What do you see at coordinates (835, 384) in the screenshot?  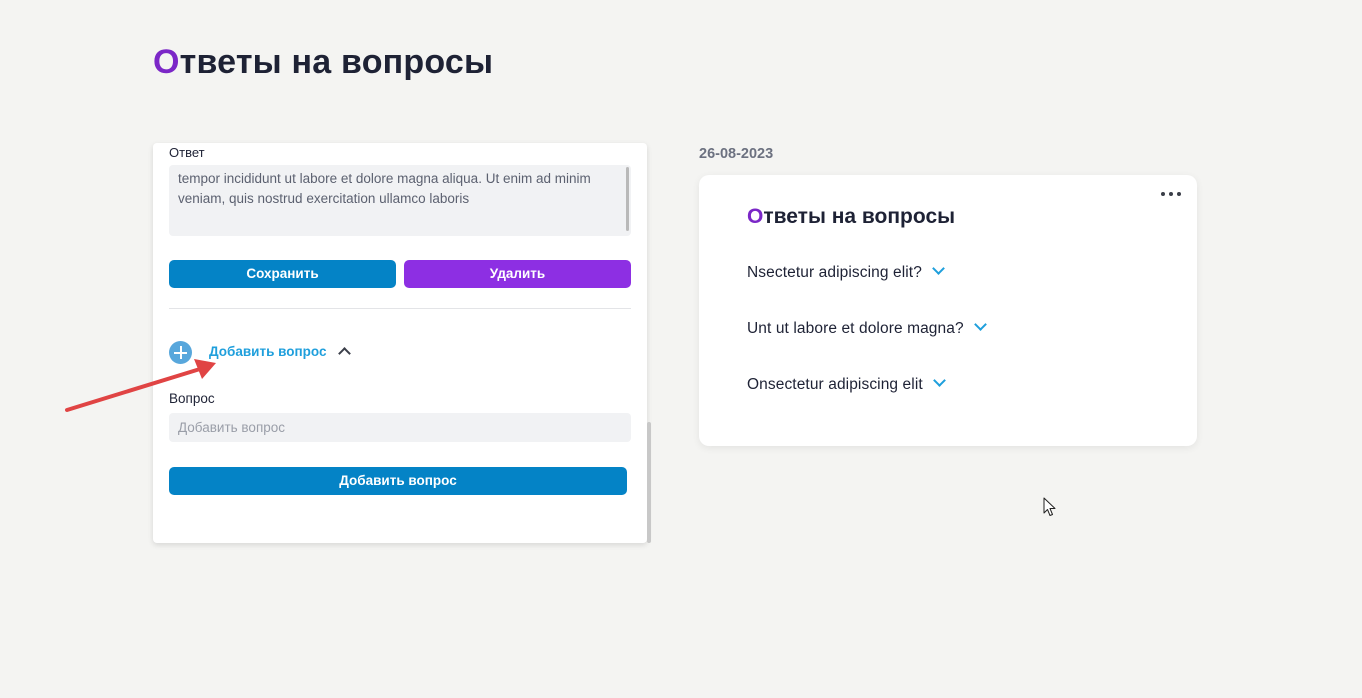 I see `faq-question: Onsectetur adipiscing elit` at bounding box center [835, 384].